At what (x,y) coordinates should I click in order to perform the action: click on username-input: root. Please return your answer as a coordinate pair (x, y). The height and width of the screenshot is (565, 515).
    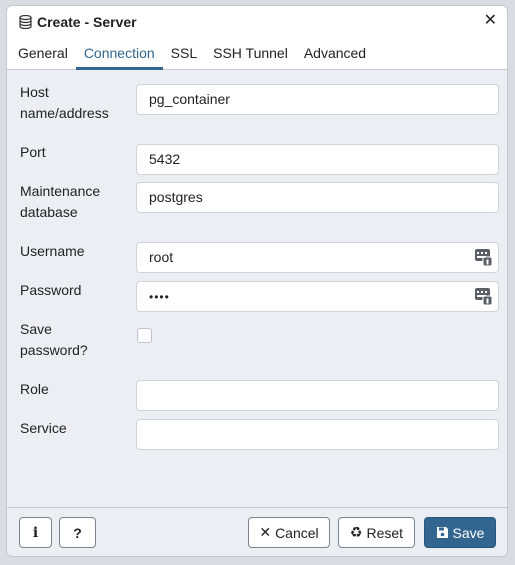
    Looking at the image, I should click on (317, 257).